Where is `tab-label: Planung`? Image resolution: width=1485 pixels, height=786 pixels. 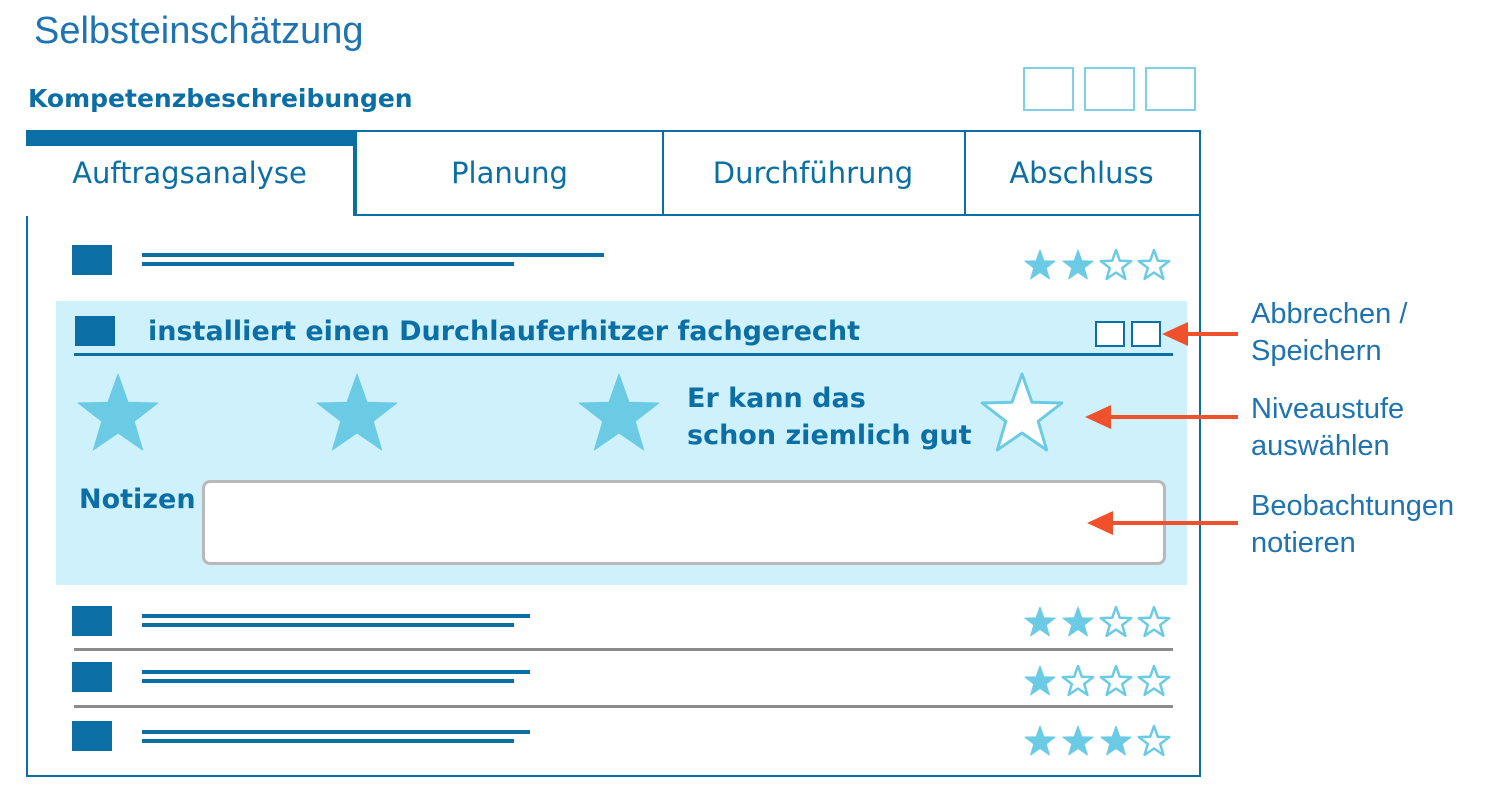 tab-label: Planung is located at coordinates (509, 173).